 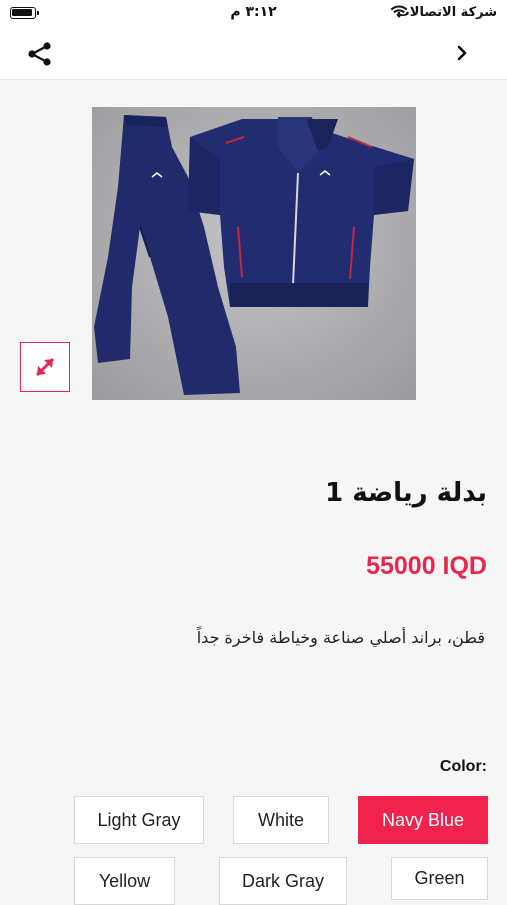 What do you see at coordinates (423, 820) in the screenshot?
I see `color-option-navy-blue: Navy Blue` at bounding box center [423, 820].